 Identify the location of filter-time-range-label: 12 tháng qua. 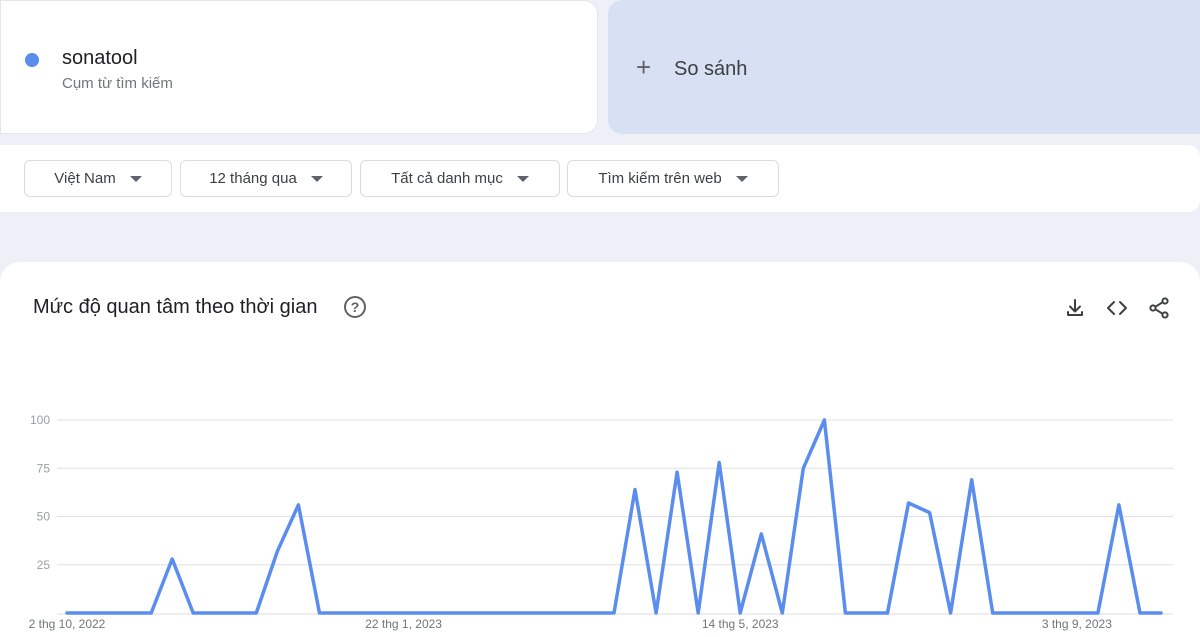
(253, 178).